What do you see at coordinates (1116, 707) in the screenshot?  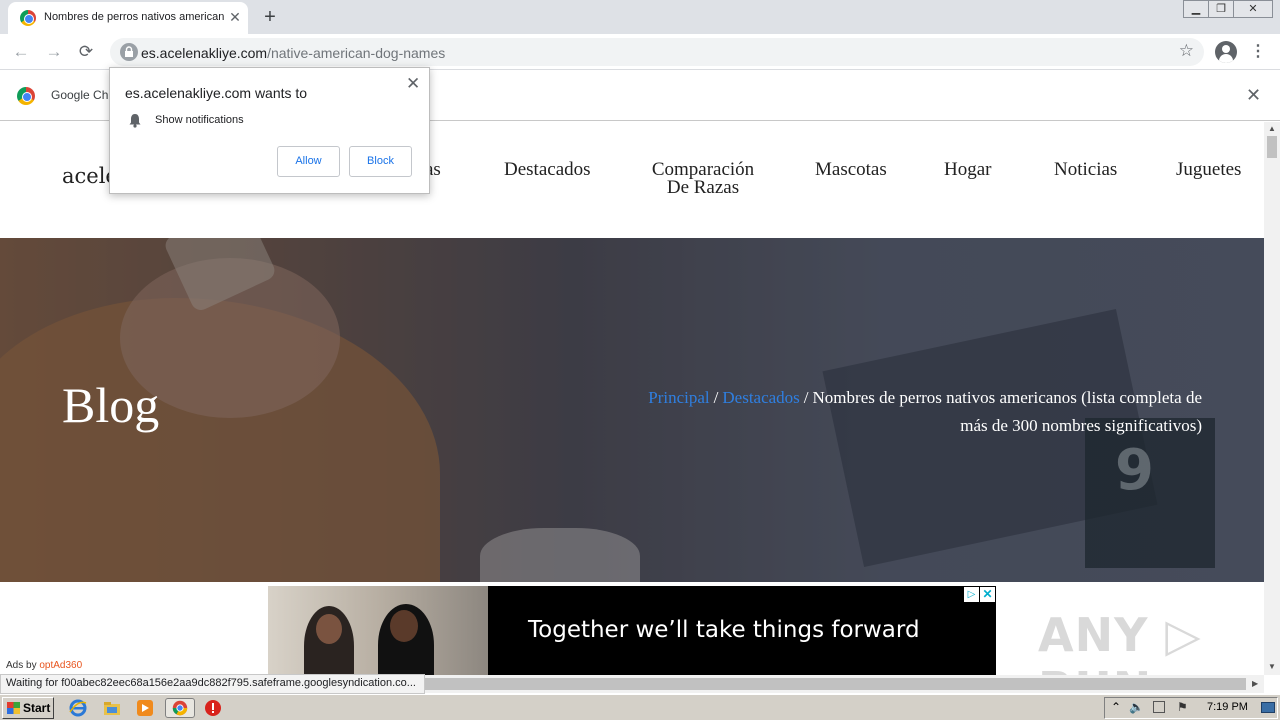 I see `tray-expand-icon: ⌃` at bounding box center [1116, 707].